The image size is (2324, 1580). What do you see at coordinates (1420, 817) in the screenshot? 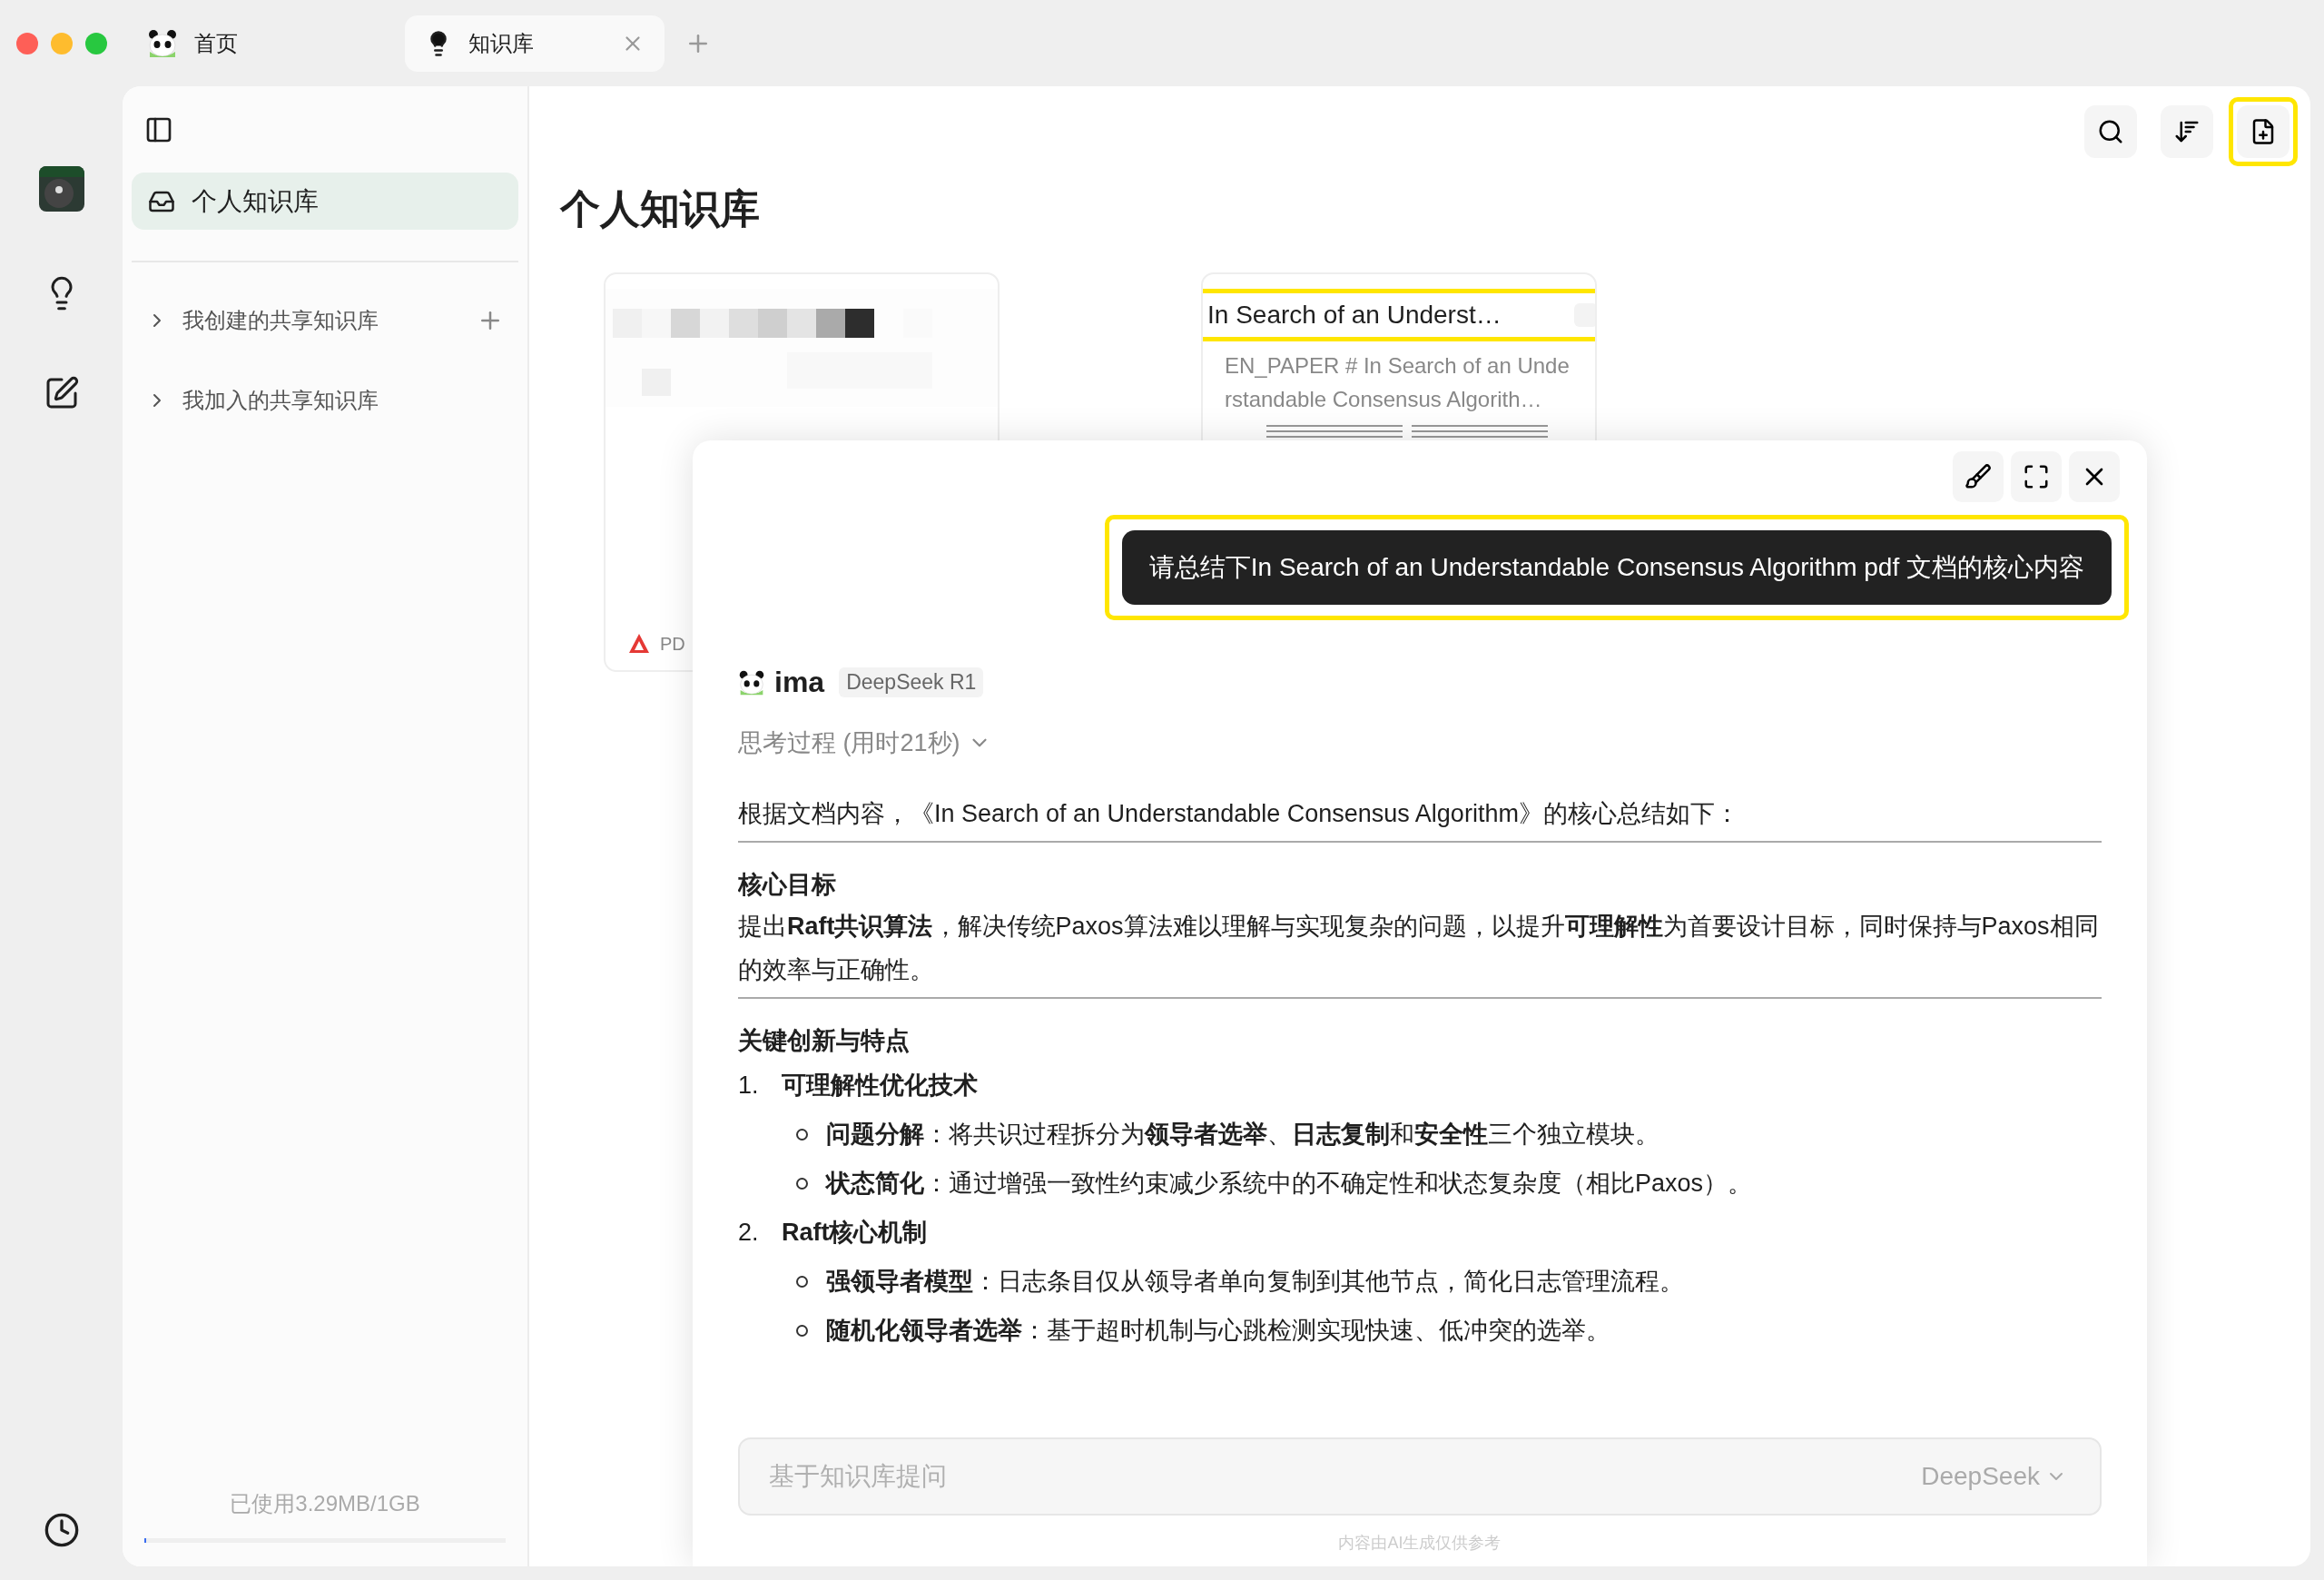
I see `answer-paragraph: 根据文档内容，《In Search of an Understandable Consensus Algorithm》的核心总结如下：` at bounding box center [1420, 817].